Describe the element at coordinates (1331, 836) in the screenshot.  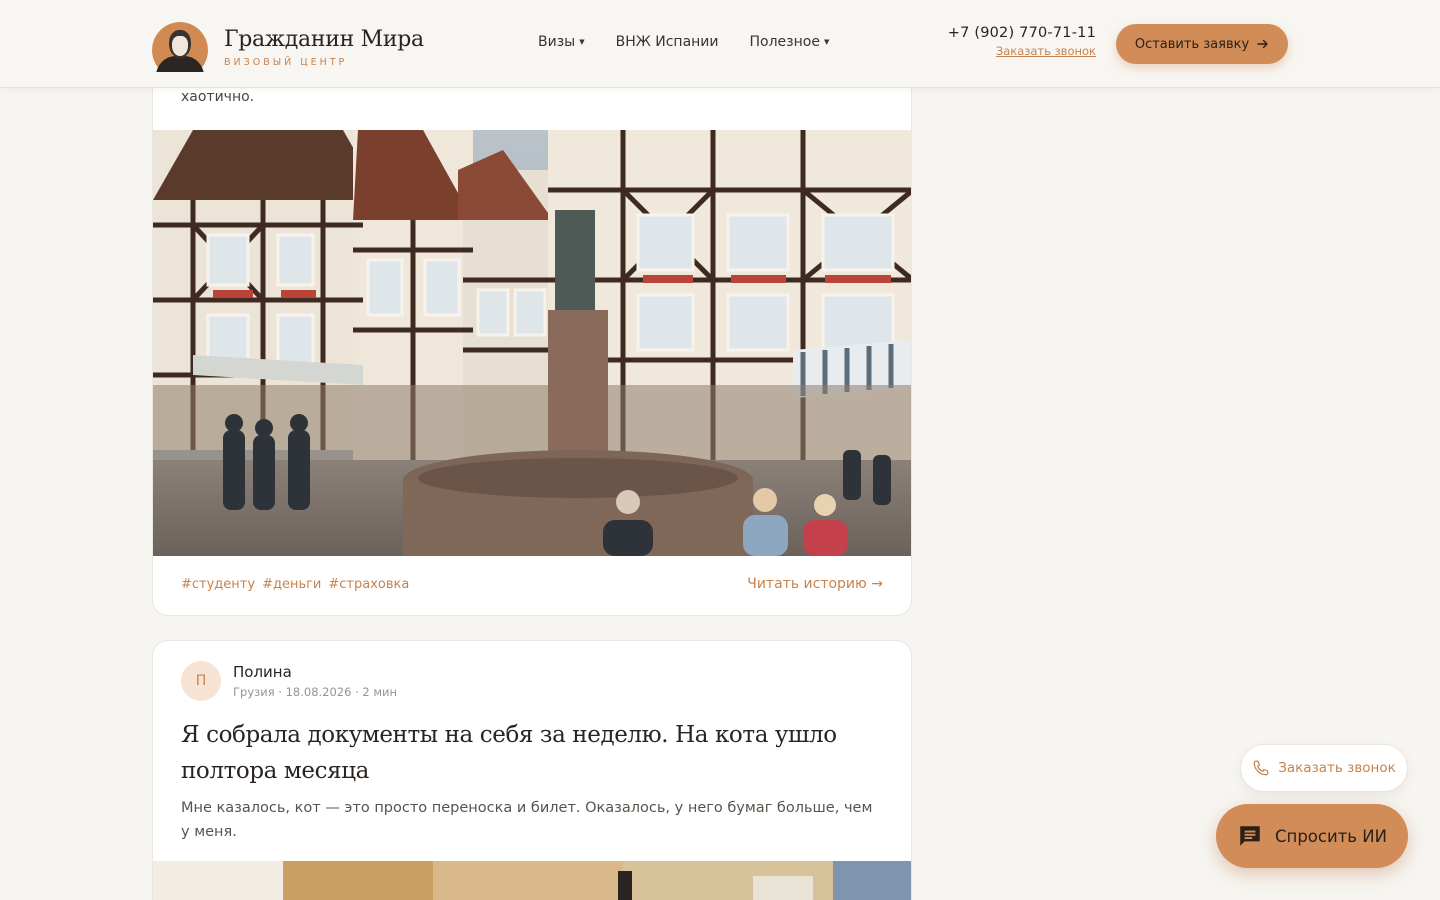
I see `ask-ai-label: Спросить ИИ` at that location.